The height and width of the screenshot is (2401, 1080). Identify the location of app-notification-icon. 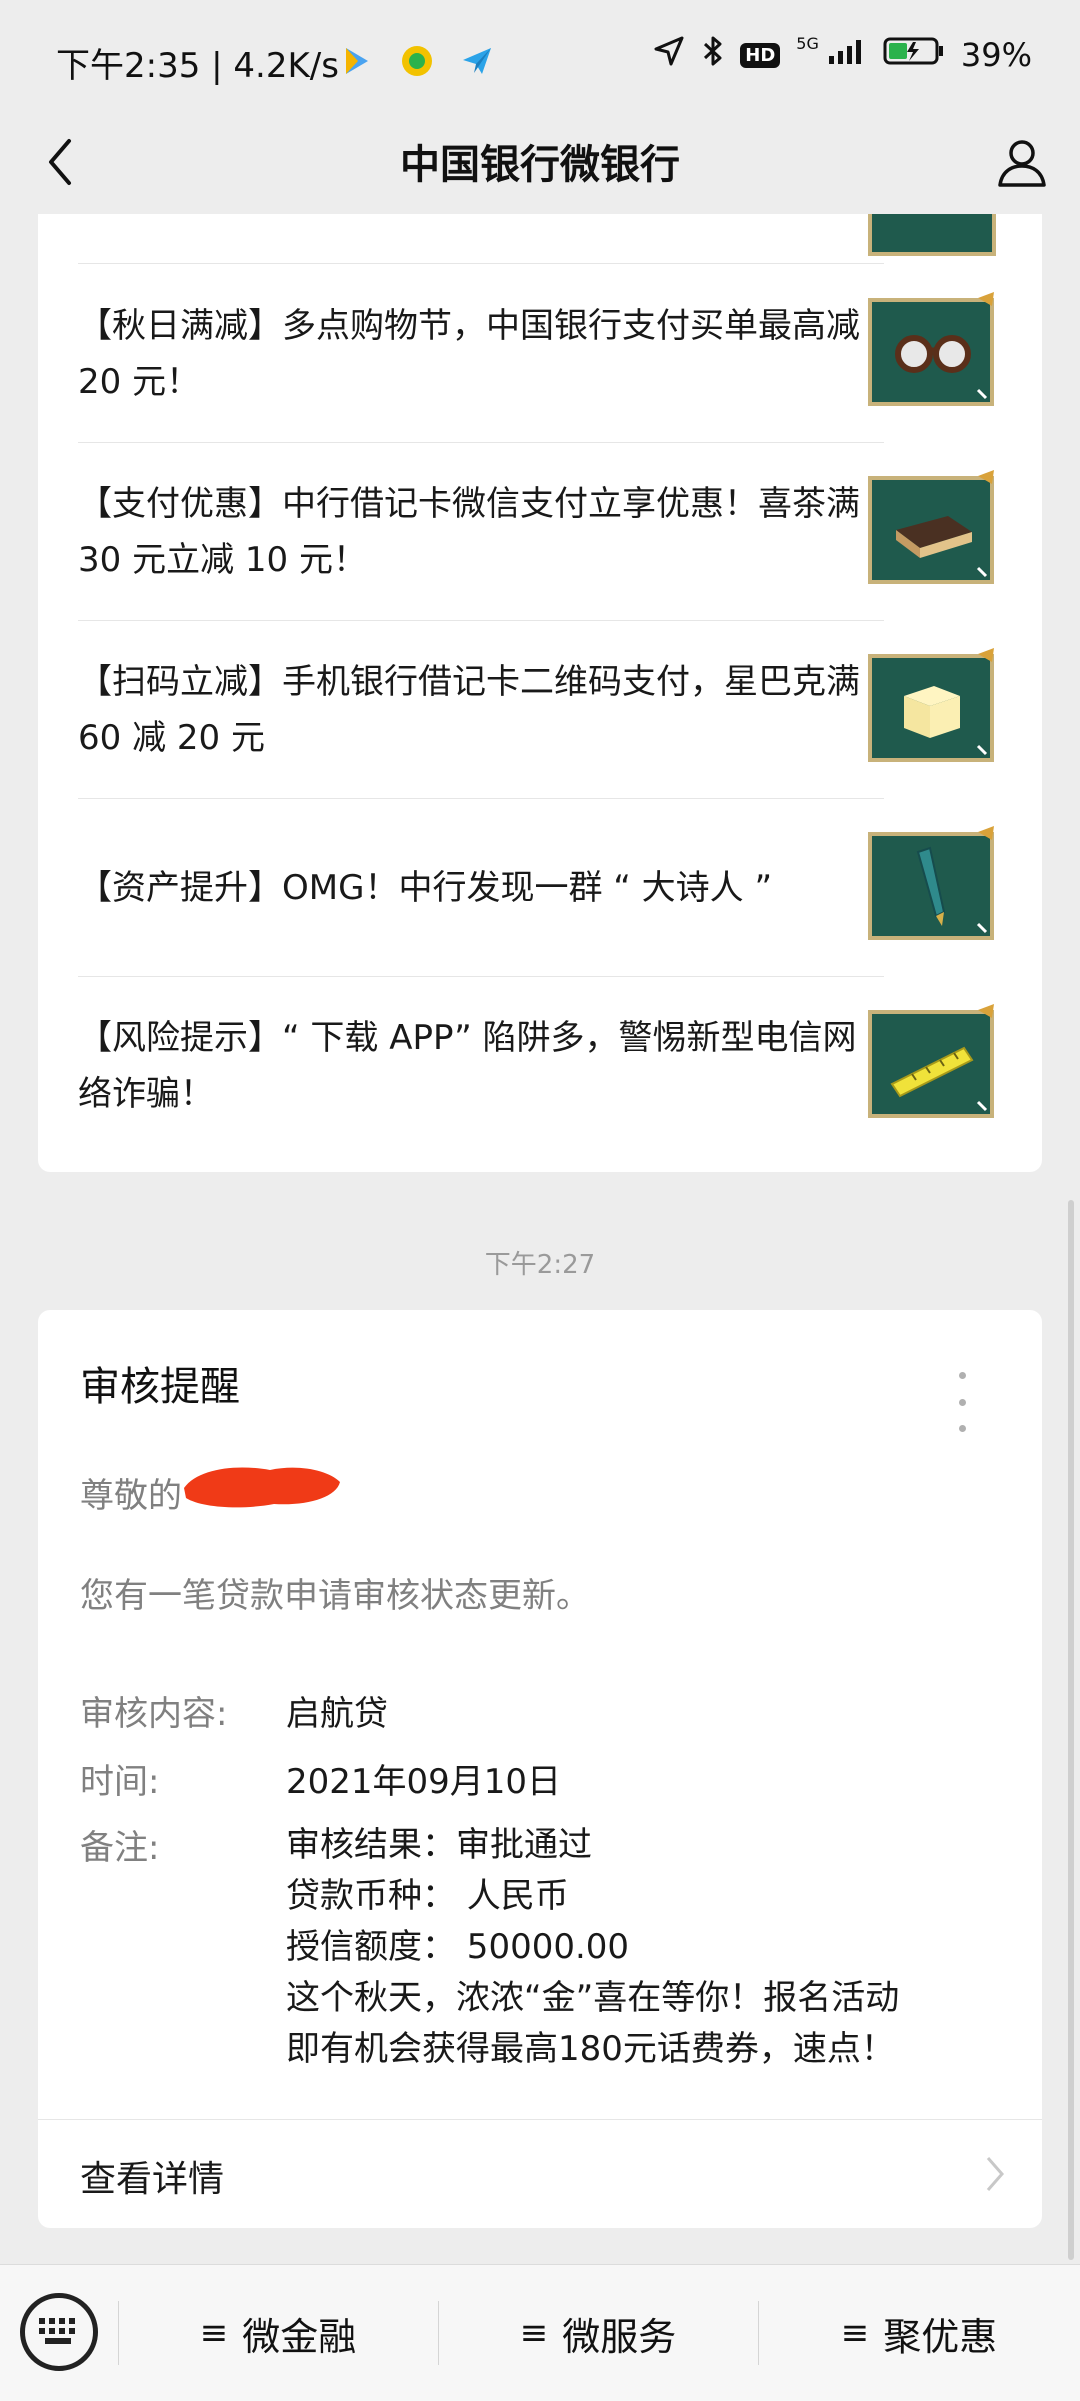
(417, 61).